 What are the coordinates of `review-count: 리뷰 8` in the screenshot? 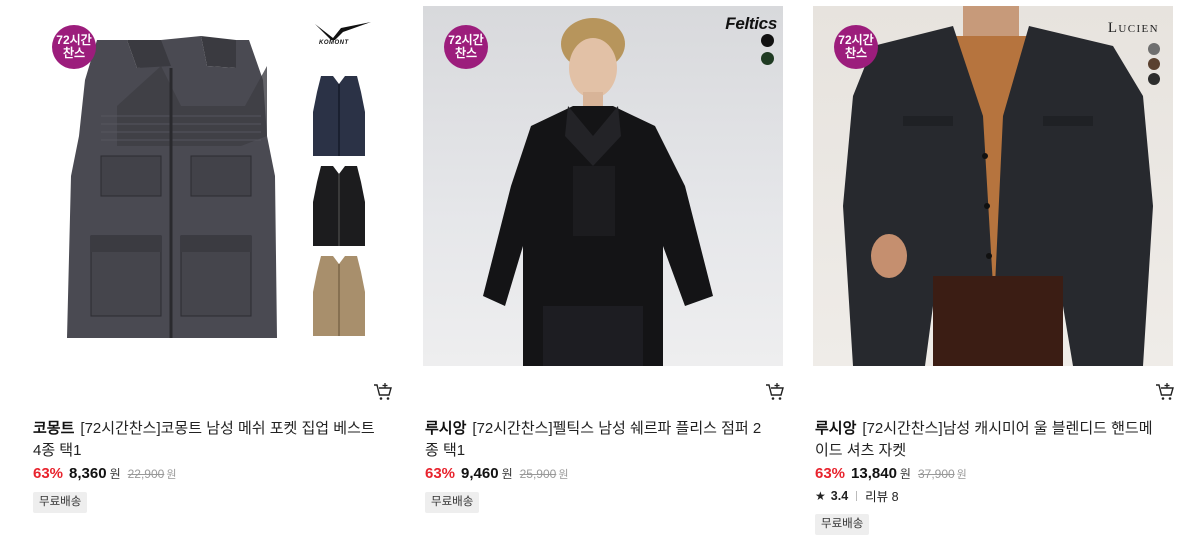 It's located at (881, 495).